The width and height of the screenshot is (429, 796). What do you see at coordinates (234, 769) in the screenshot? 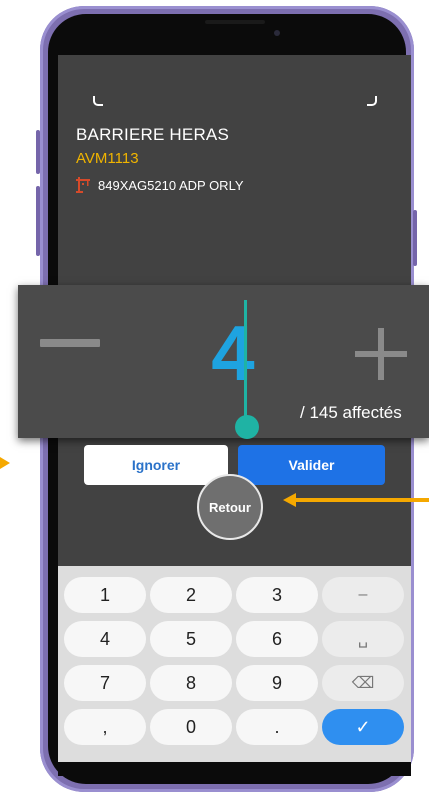
I see `phone-chin` at bounding box center [234, 769].